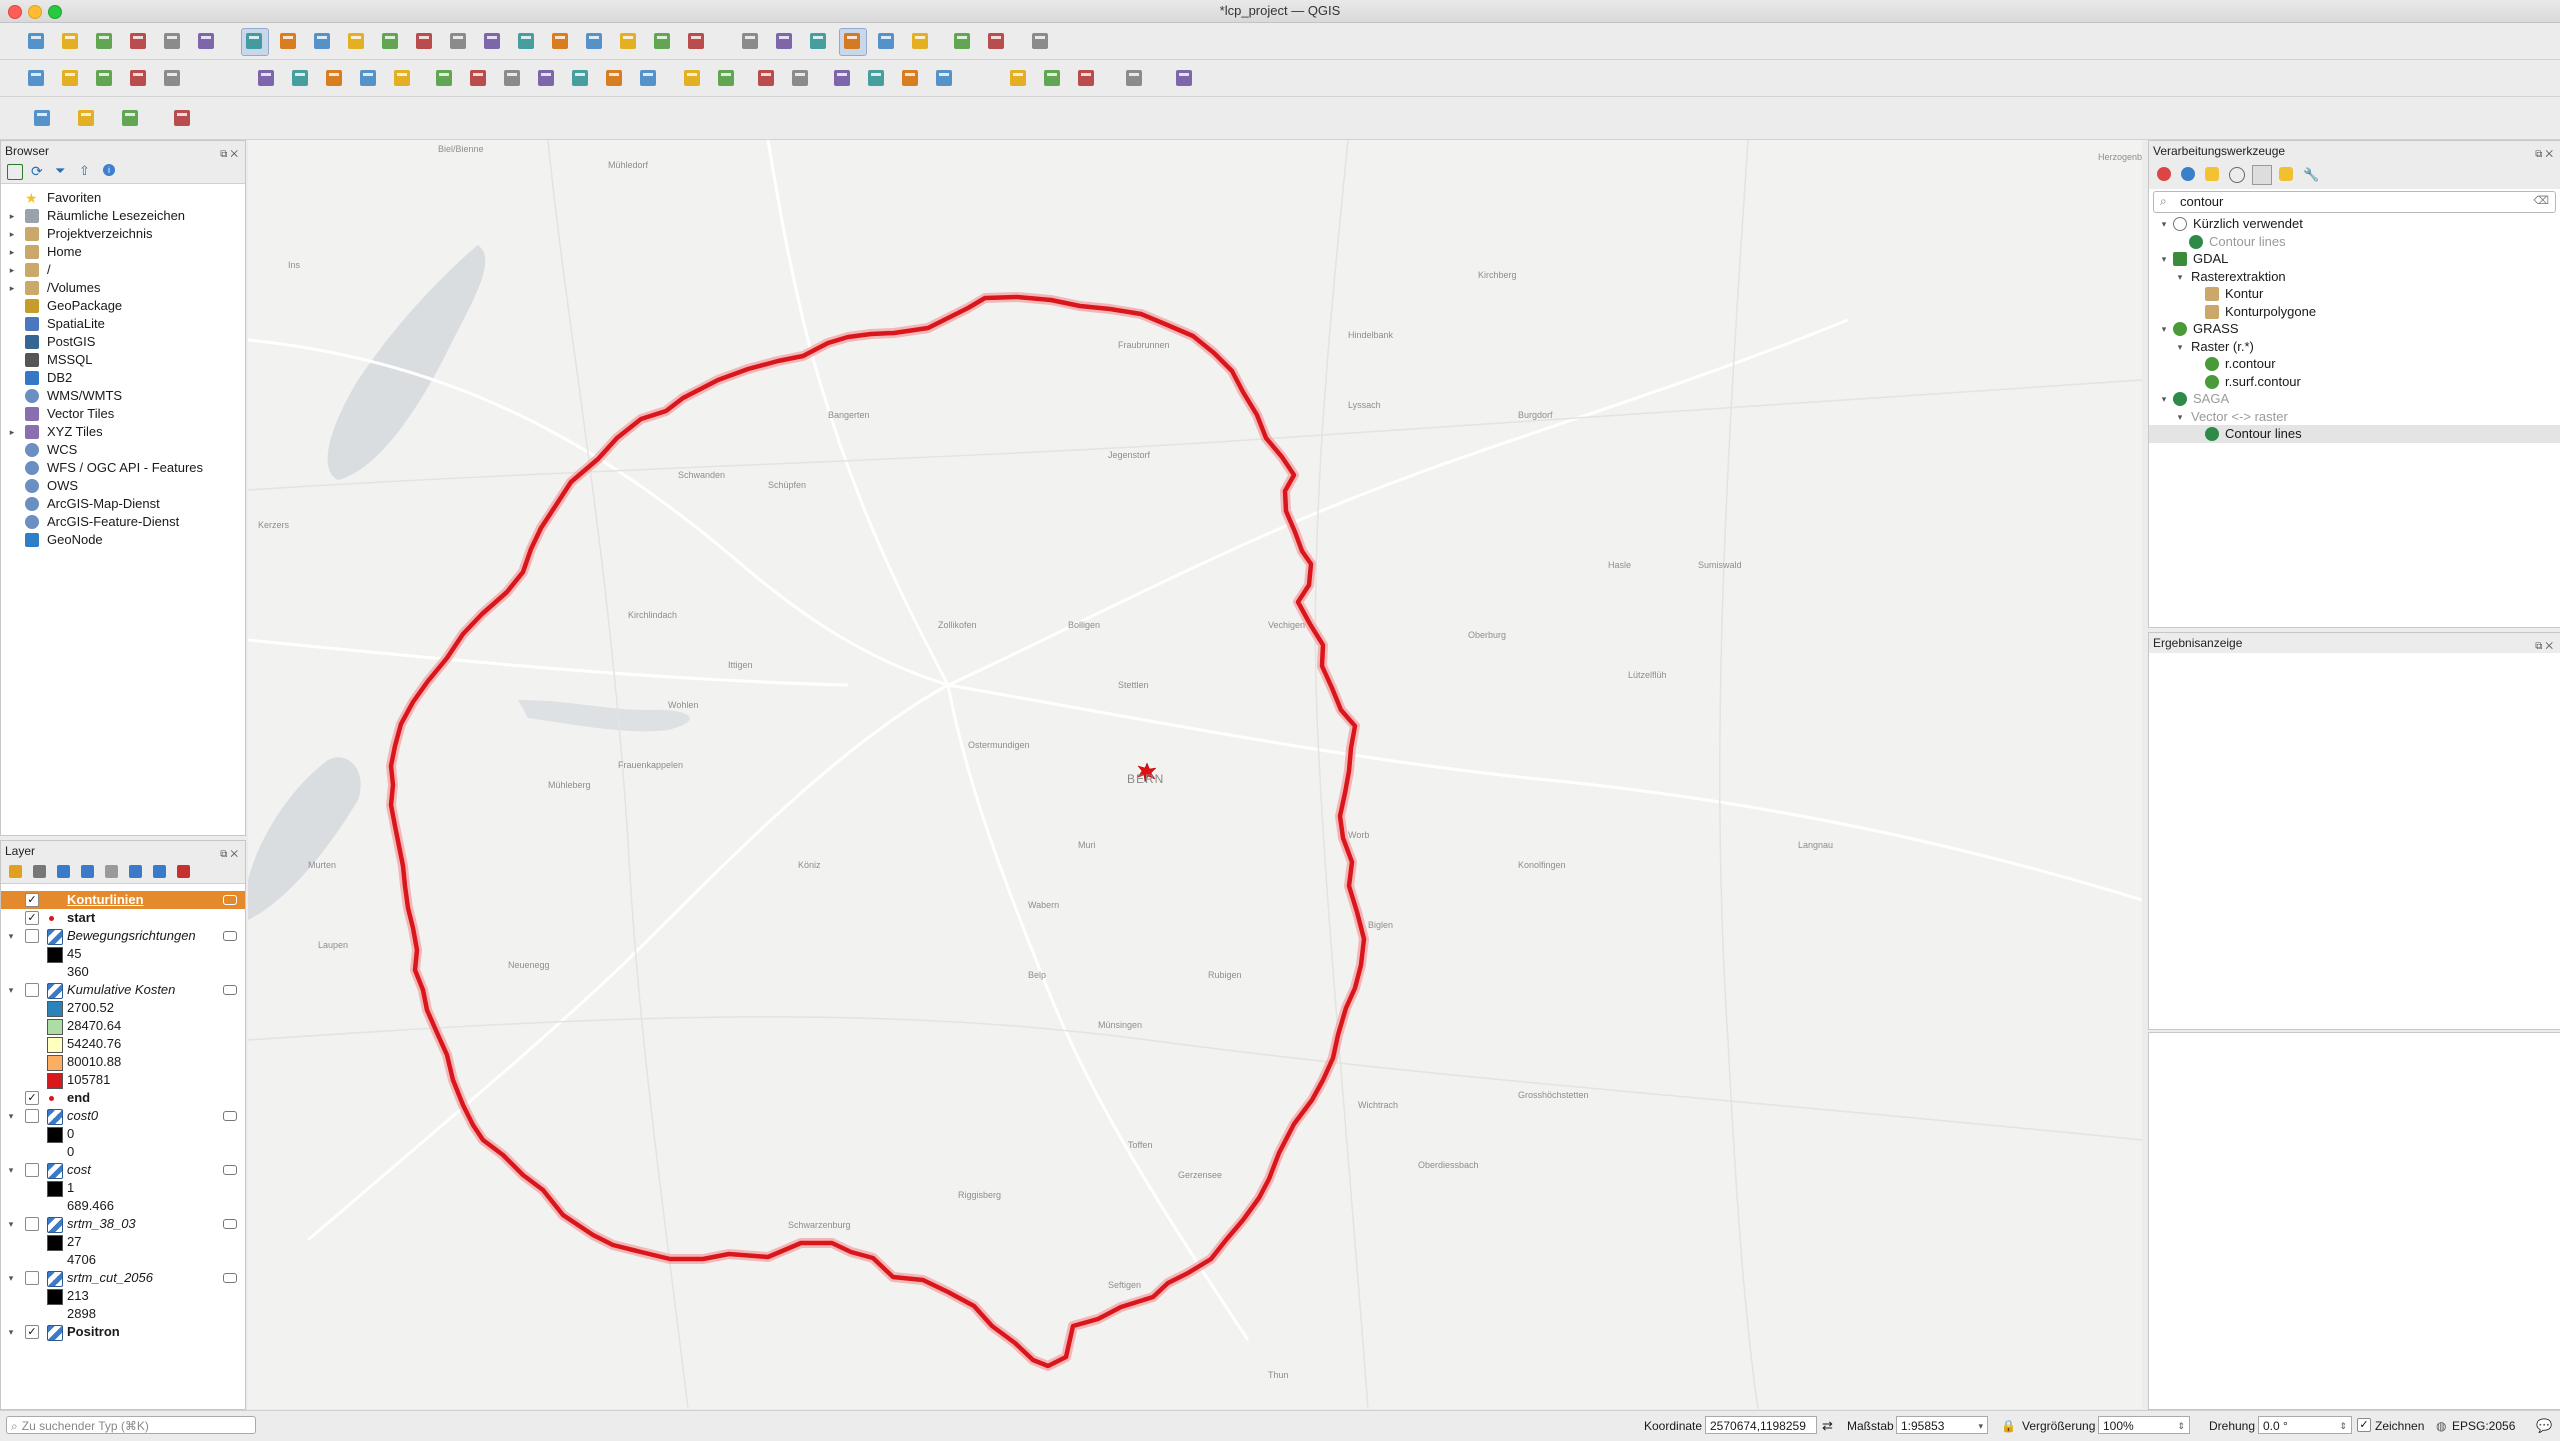 This screenshot has width=2560, height=1441. I want to click on browser-item: ▸ /Volumes, so click(123, 288).